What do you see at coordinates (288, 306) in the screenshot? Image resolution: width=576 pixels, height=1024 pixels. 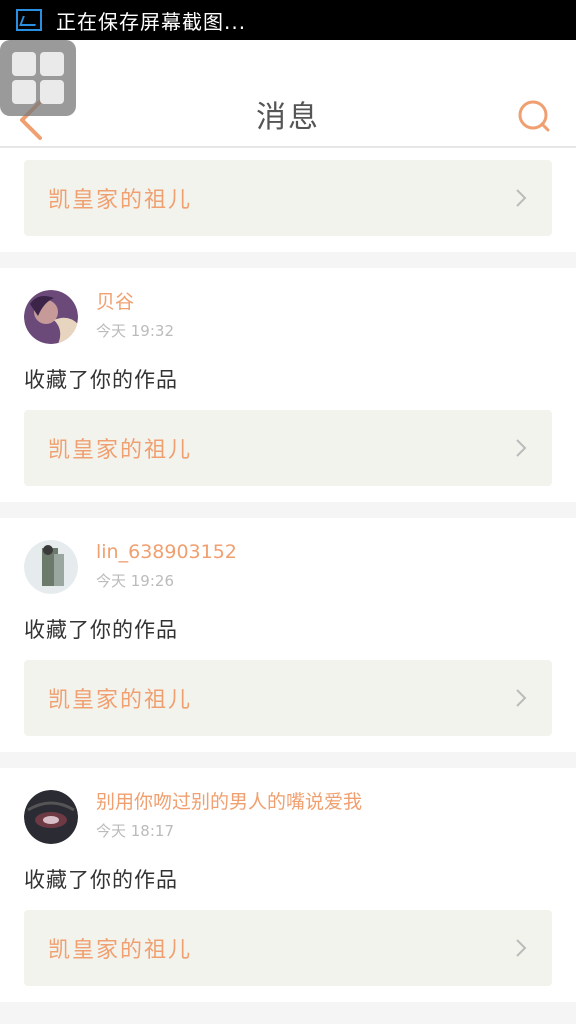 I see `user-row: 贝谷 今天 19:32` at bounding box center [288, 306].